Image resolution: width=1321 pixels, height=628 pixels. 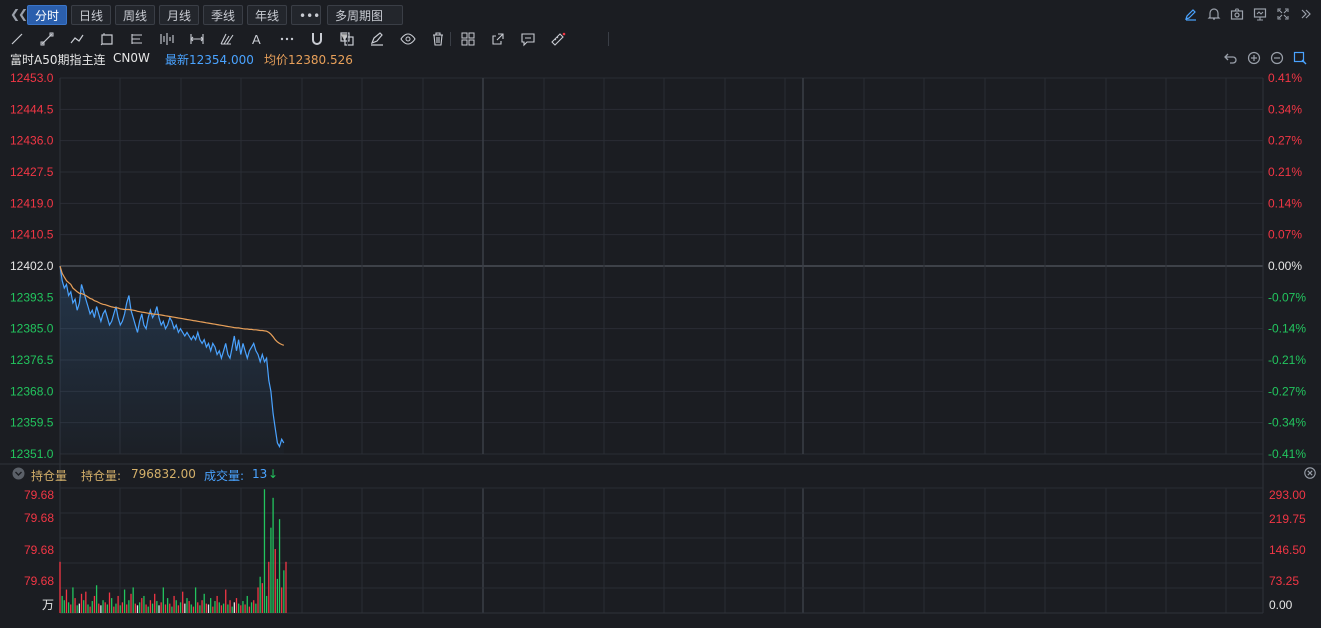 What do you see at coordinates (1287, 550) in the screenshot?
I see `volume-tick-label-right: 146.50` at bounding box center [1287, 550].